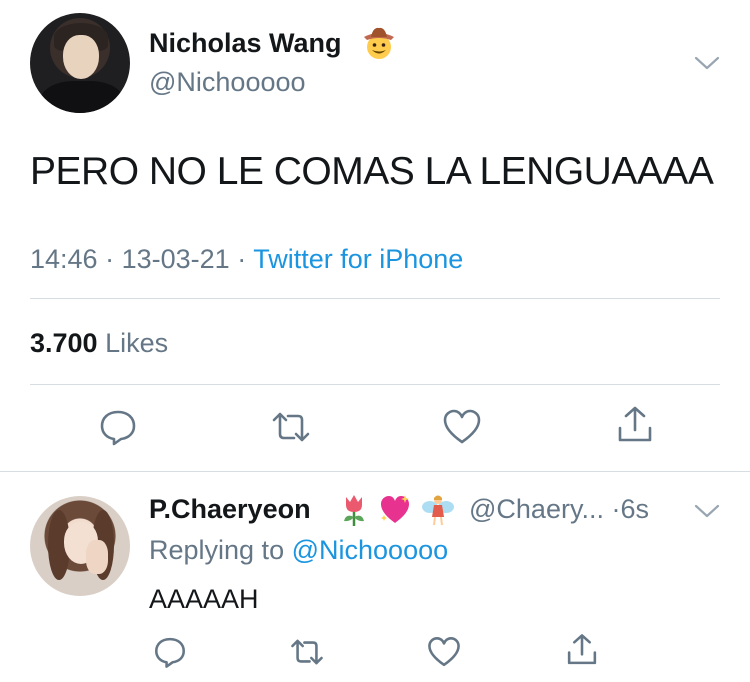  What do you see at coordinates (379, 43) in the screenshot?
I see `cowboy-face-emoji-icon` at bounding box center [379, 43].